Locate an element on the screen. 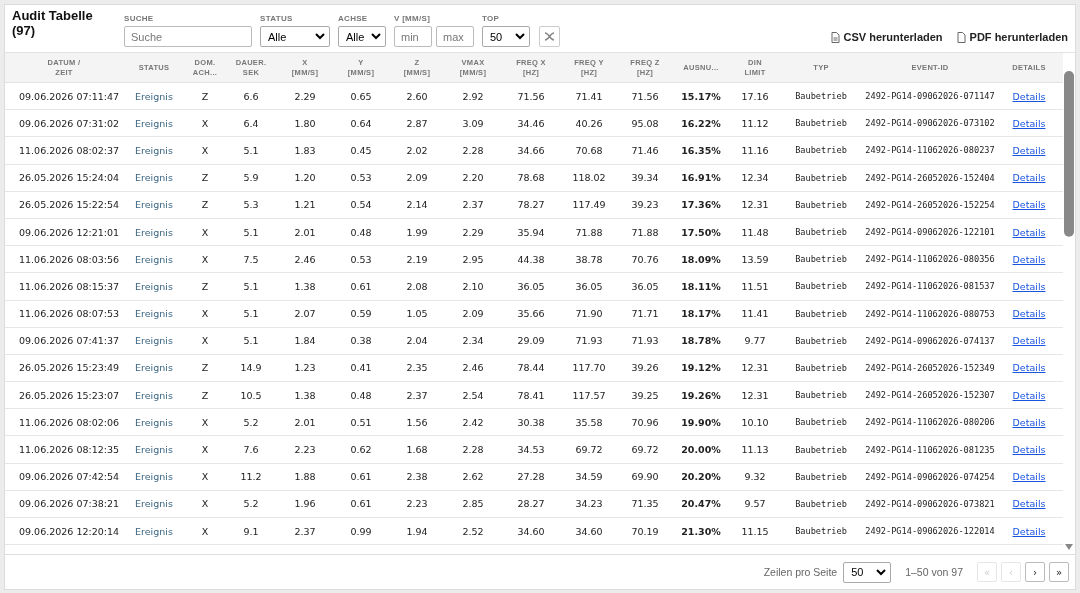  table-cell-text: 7.6 is located at coordinates (251, 450).